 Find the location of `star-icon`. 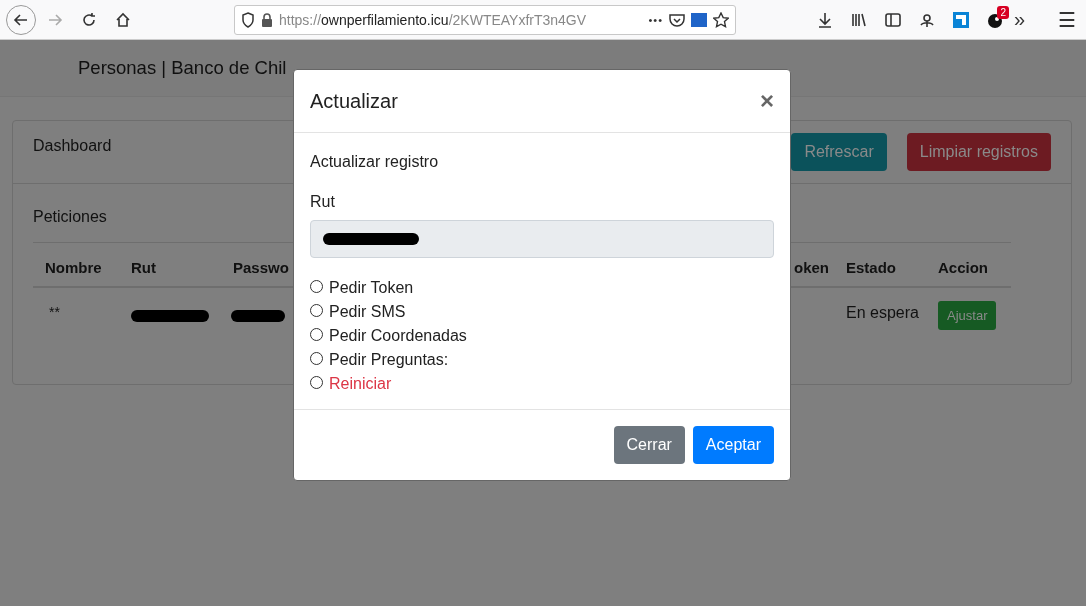

star-icon is located at coordinates (721, 19).